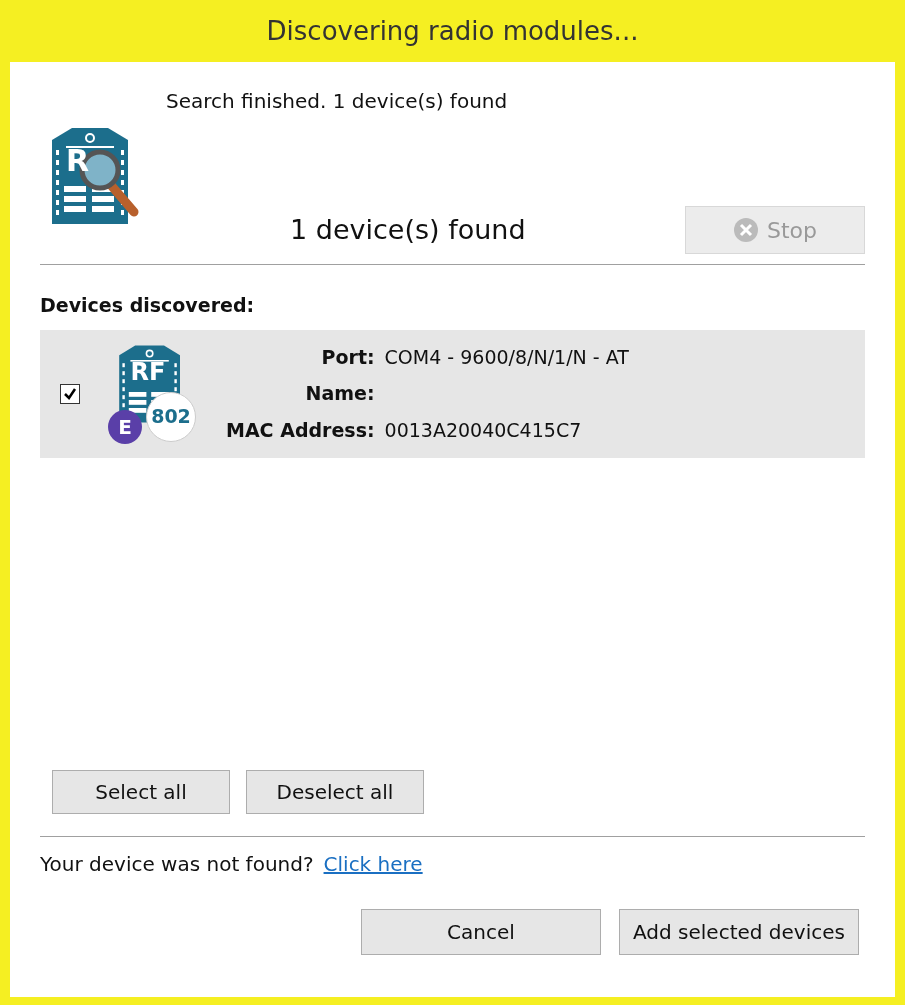 Image resolution: width=905 pixels, height=1005 pixels. Describe the element at coordinates (347, 357) in the screenshot. I see `field-label: Port:` at that location.